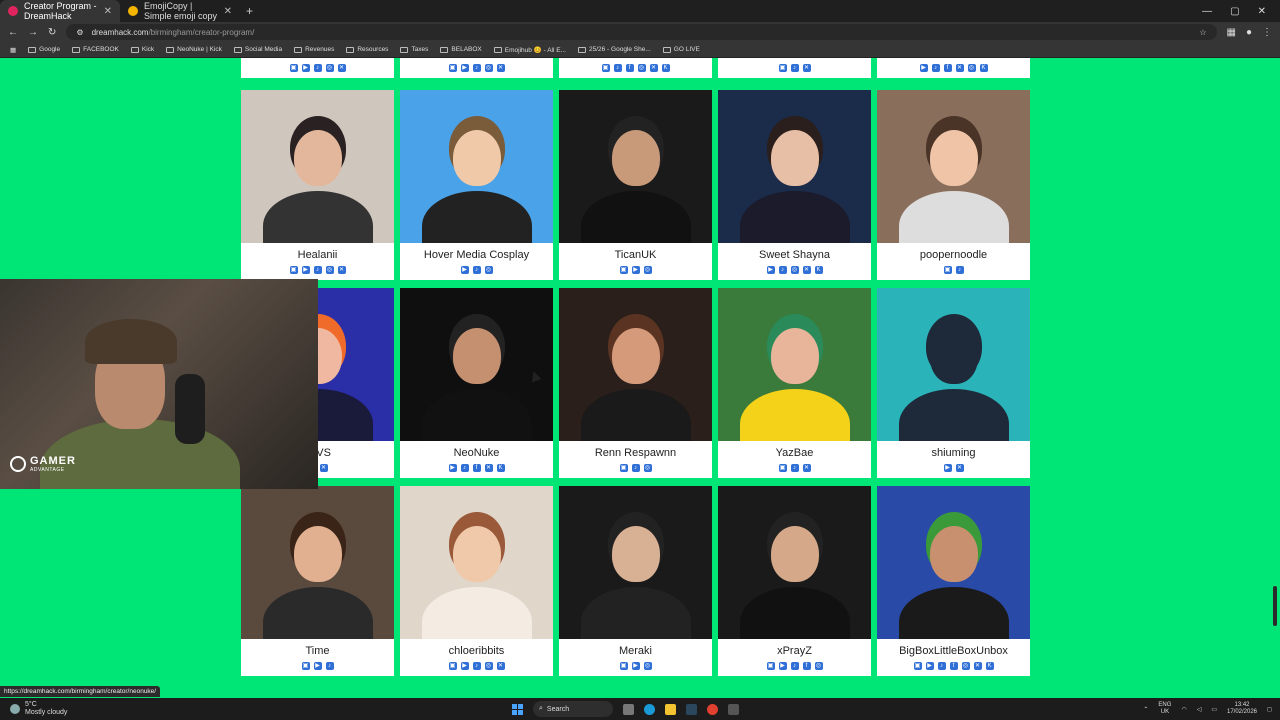 Image resolution: width=1280 pixels, height=720 pixels. What do you see at coordinates (317, 648) in the screenshot?
I see `creator-name: Time` at bounding box center [317, 648].